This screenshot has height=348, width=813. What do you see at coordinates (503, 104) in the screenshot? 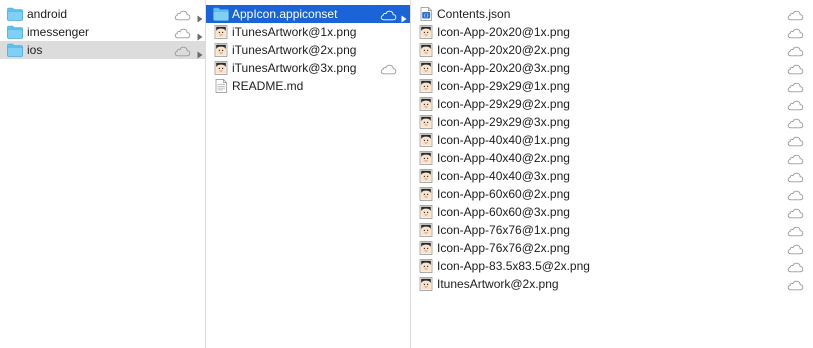
I see `item-label: Icon-App-29x29@2x.png` at bounding box center [503, 104].